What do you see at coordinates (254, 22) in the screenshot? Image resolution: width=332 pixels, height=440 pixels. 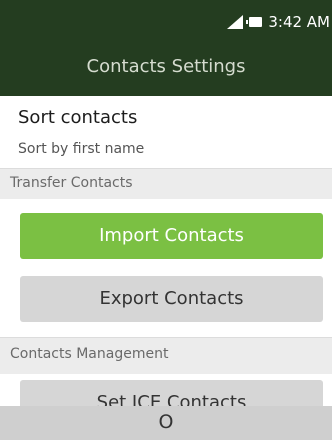 I see `battery-icon` at bounding box center [254, 22].